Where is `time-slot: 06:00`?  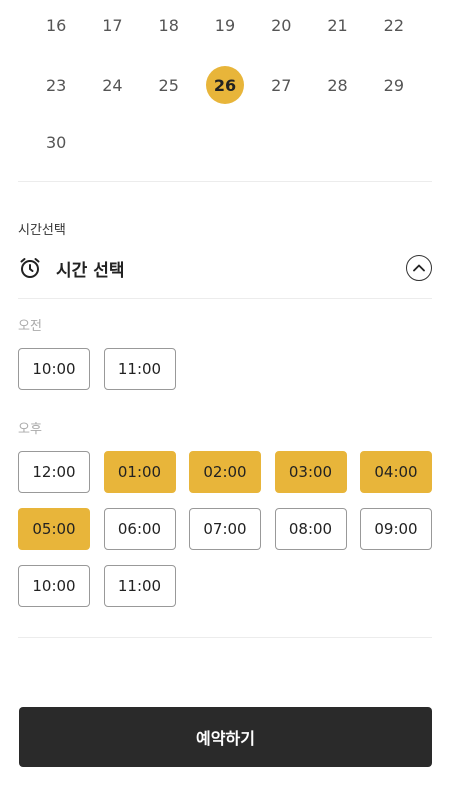
time-slot: 06:00 is located at coordinates (139, 529).